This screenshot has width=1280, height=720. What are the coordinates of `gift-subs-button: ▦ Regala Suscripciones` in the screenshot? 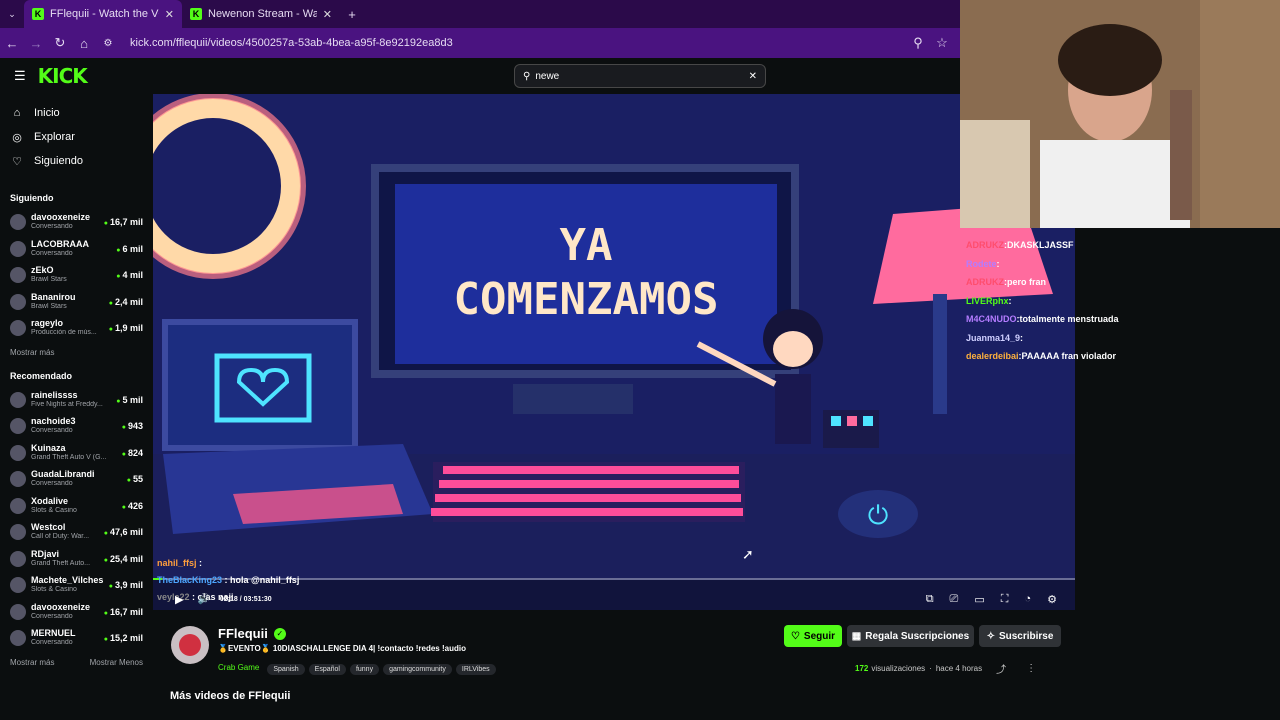 It's located at (910, 636).